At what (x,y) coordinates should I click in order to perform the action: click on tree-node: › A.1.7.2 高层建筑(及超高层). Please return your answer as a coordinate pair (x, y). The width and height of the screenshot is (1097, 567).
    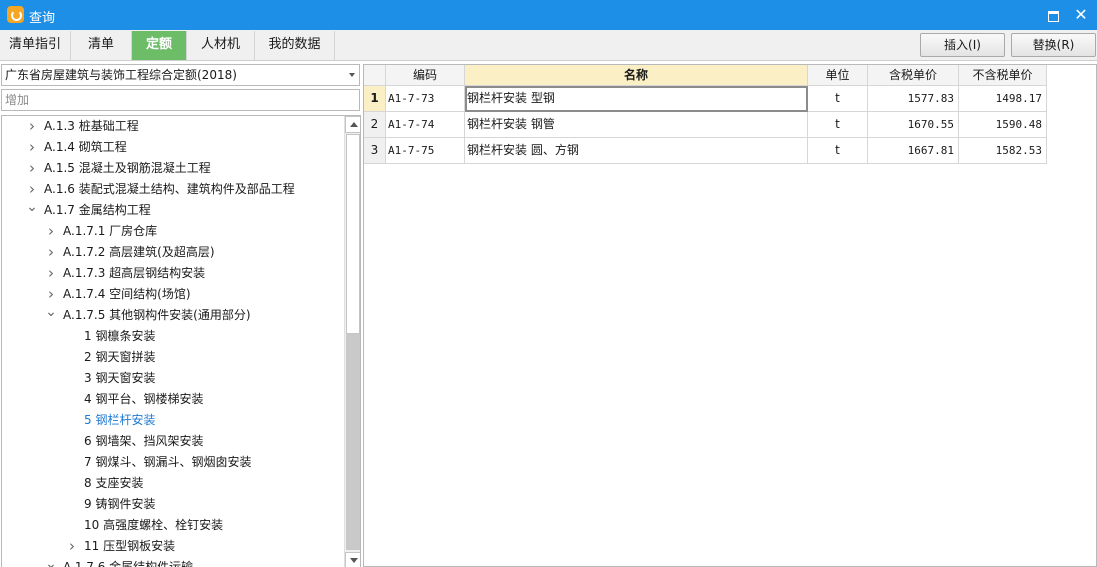
    Looking at the image, I should click on (172, 252).